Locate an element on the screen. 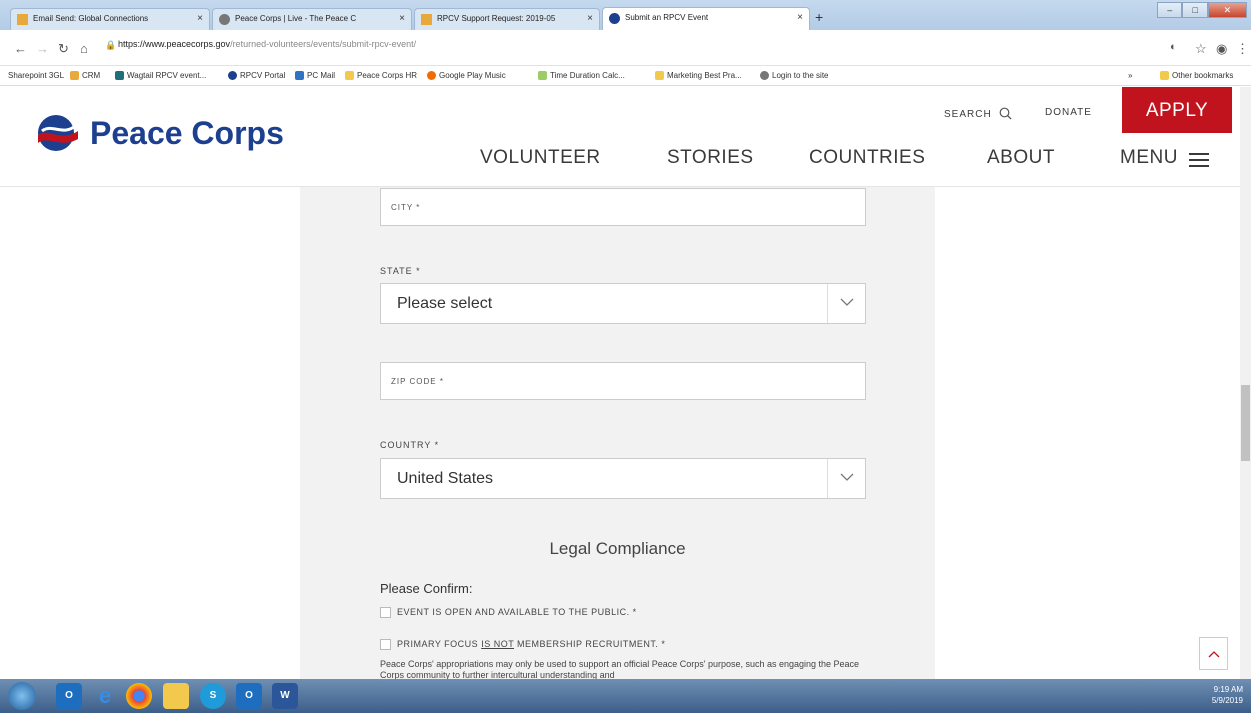 The height and width of the screenshot is (713, 1251). file-explorer-icon is located at coordinates (176, 696).